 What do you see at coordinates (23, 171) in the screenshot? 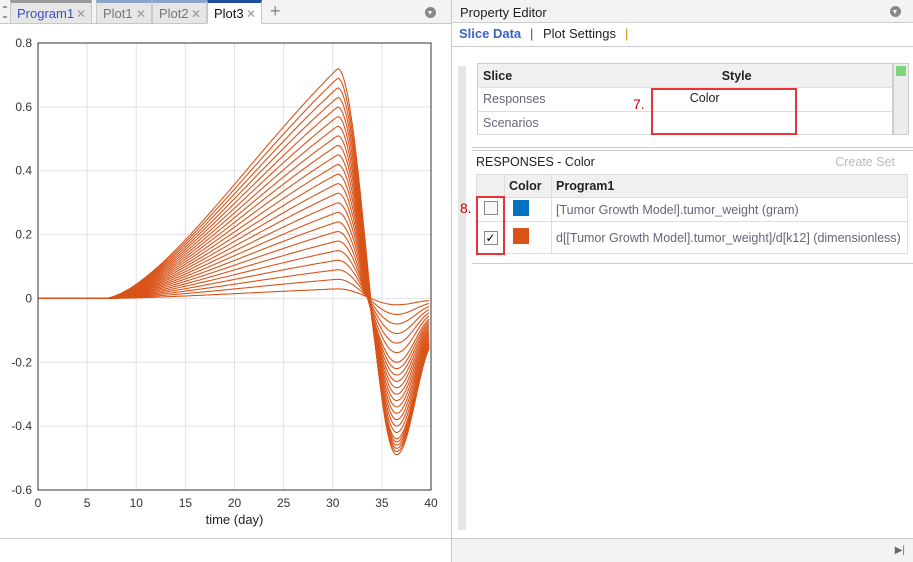
I see `y-tick-label: 0.4` at bounding box center [23, 171].